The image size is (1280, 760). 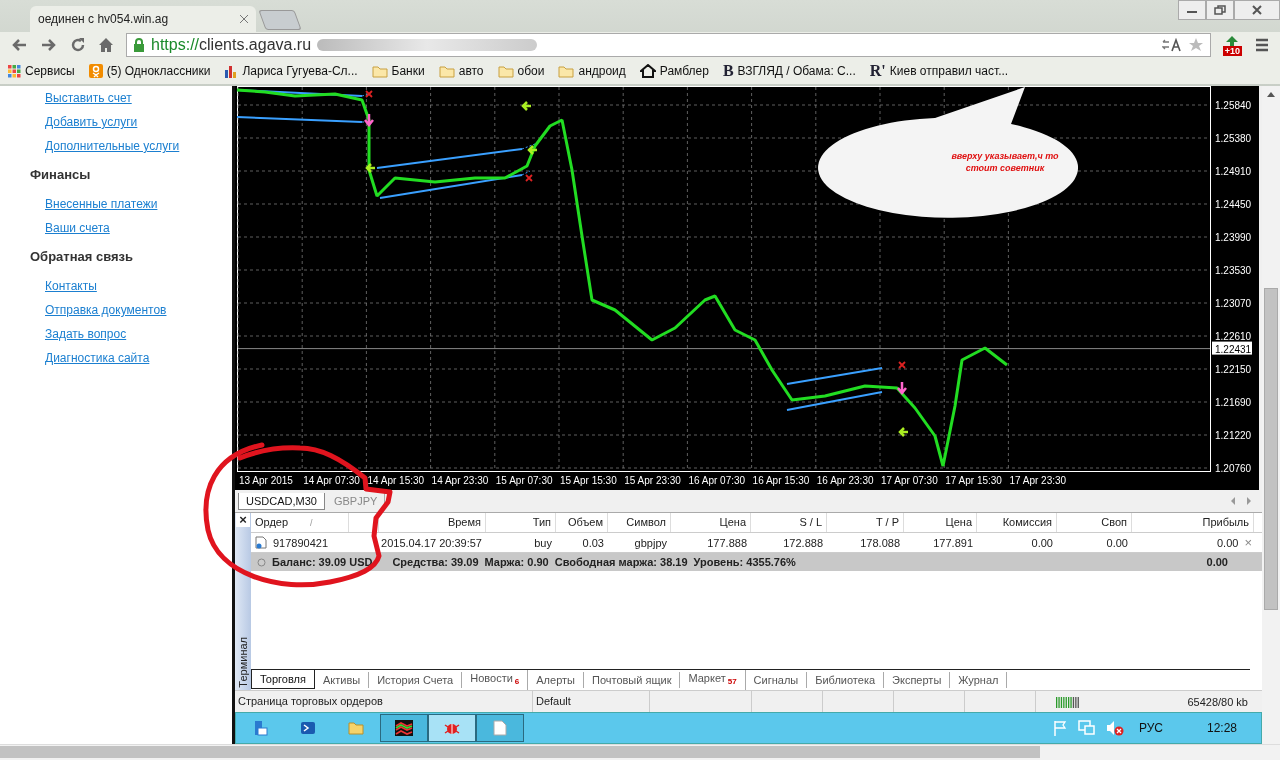 I want to click on wave-chart-icon, so click(x=404, y=728).